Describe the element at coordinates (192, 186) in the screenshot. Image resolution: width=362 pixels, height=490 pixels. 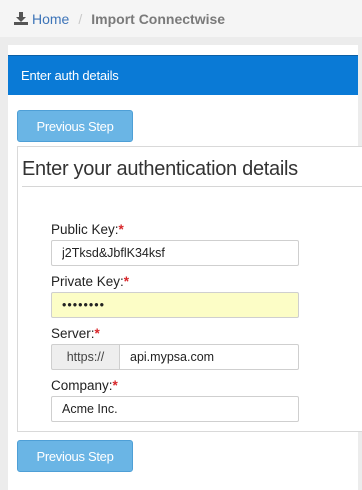
I see `title-divider` at that location.